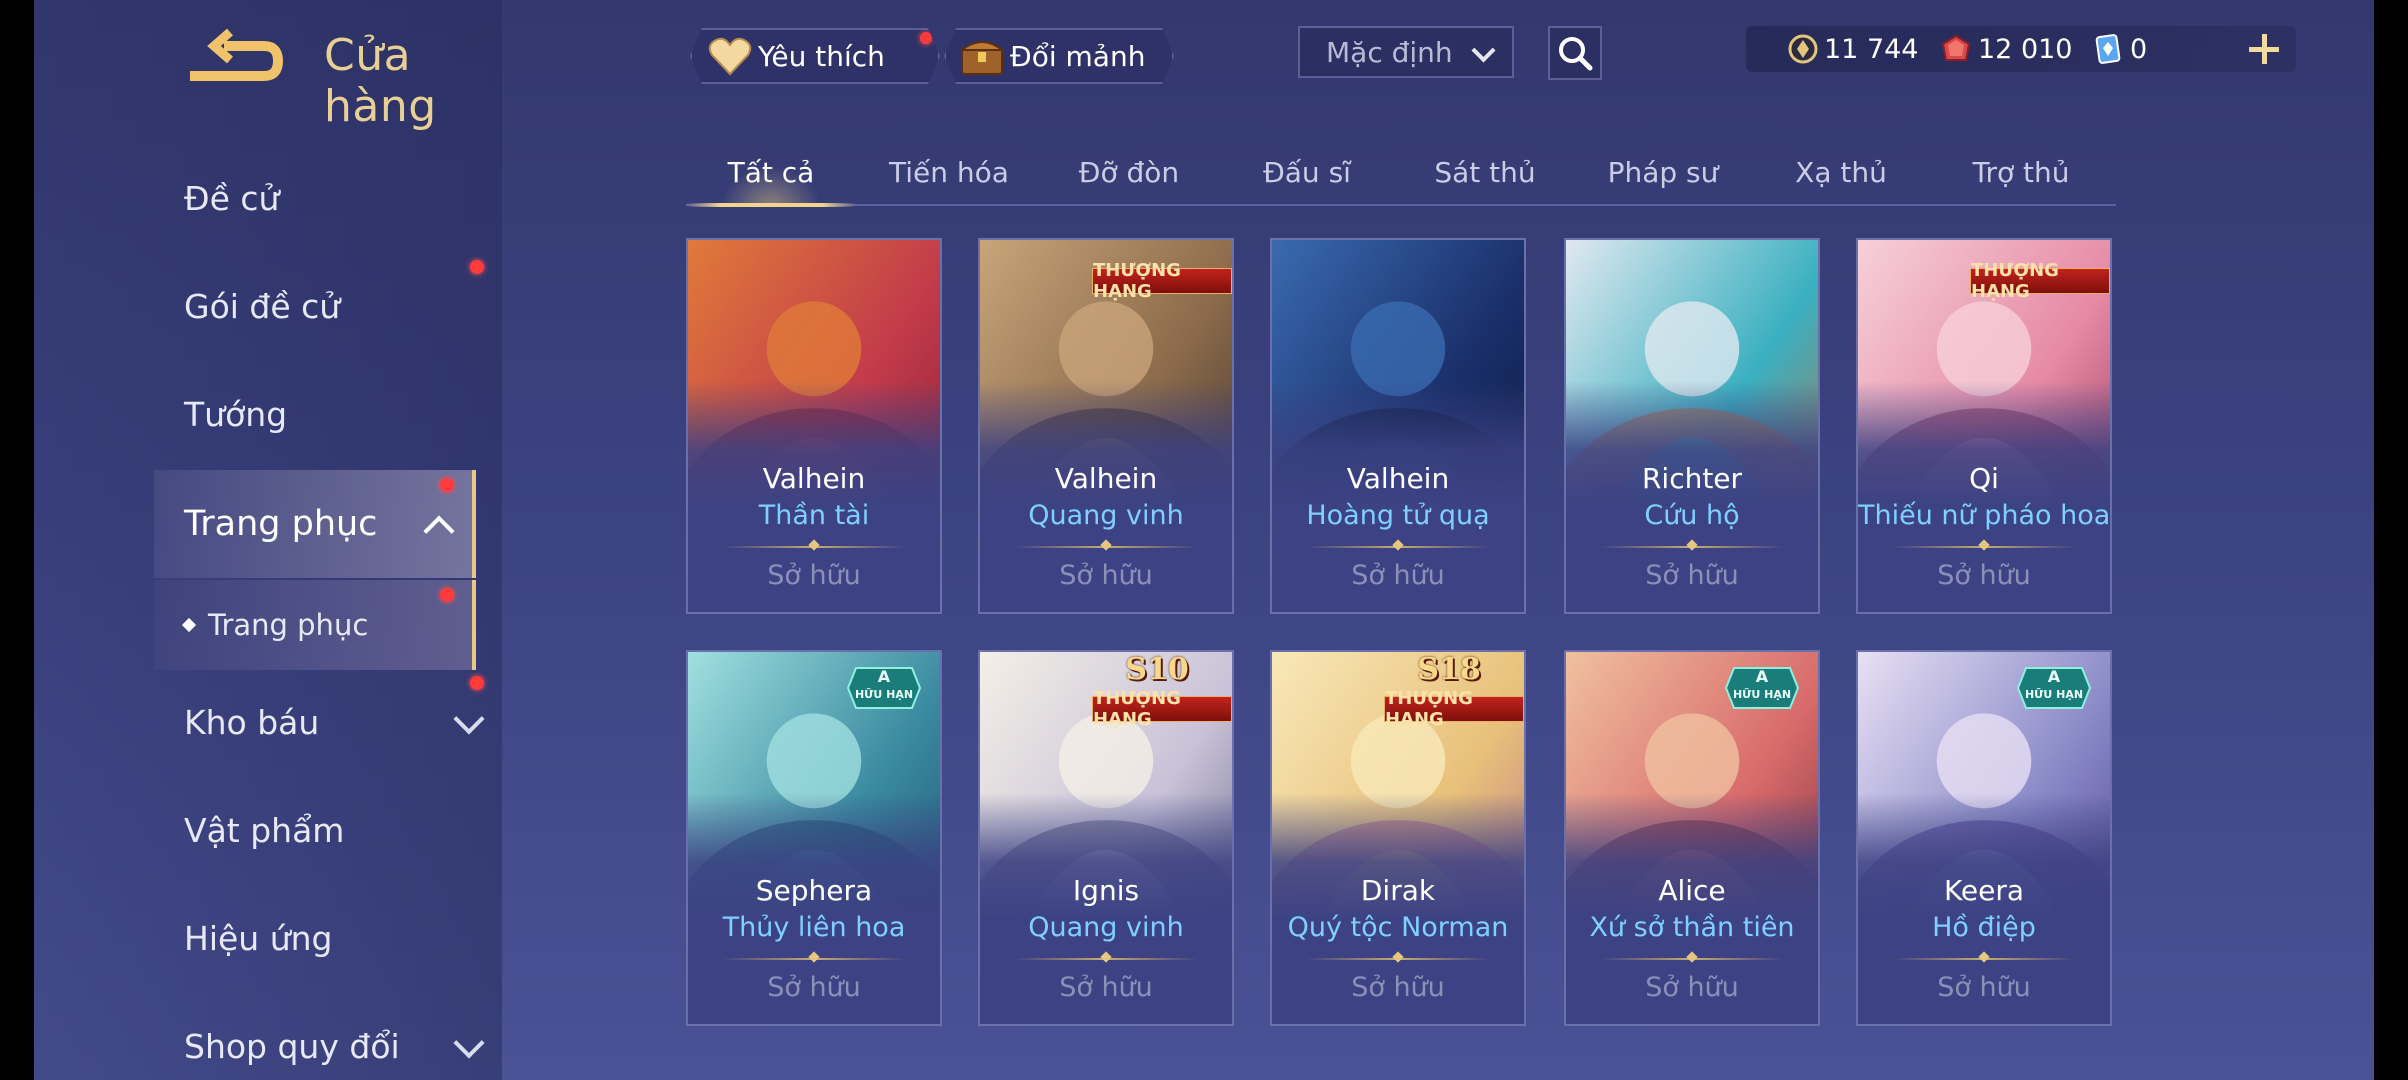  Describe the element at coordinates (1398, 927) in the screenshot. I see `skin-name: Quý tộc Norman` at that location.